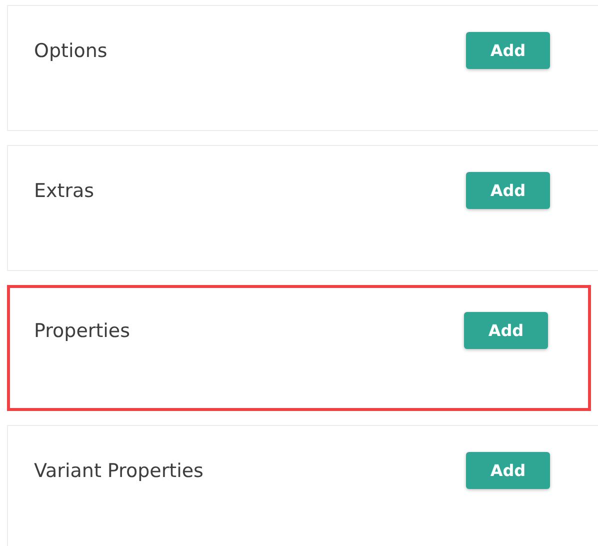 The width and height of the screenshot is (598, 546). What do you see at coordinates (64, 191) in the screenshot?
I see `section-title: Extras` at bounding box center [64, 191].